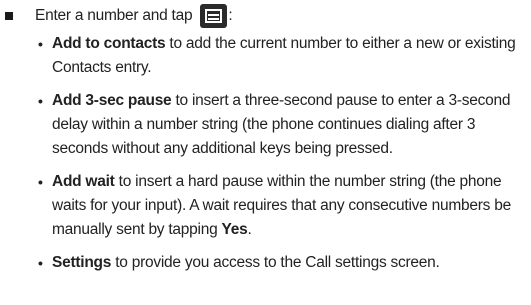 The height and width of the screenshot is (305, 531). What do you see at coordinates (109, 43) in the screenshot?
I see `option-term: Add to contacts` at bounding box center [109, 43].